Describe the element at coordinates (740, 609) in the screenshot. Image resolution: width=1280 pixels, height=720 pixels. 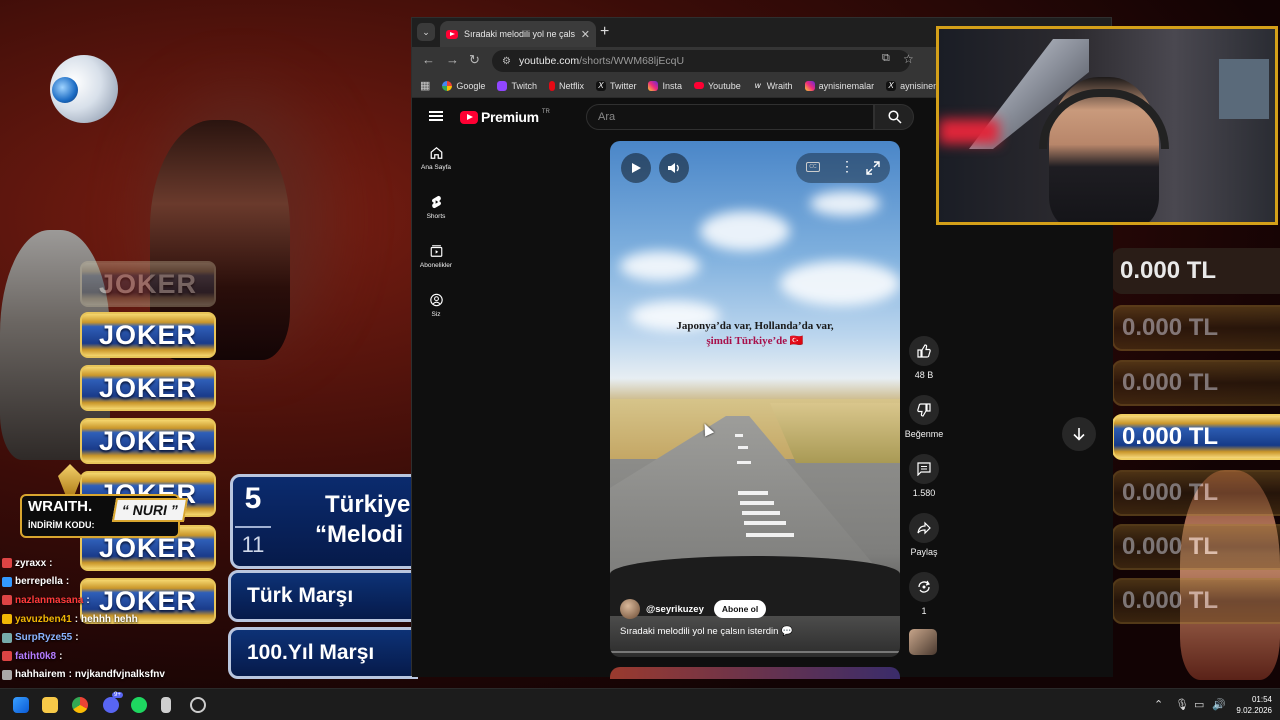
I see `subscribe-button: Abone ol` at that location.